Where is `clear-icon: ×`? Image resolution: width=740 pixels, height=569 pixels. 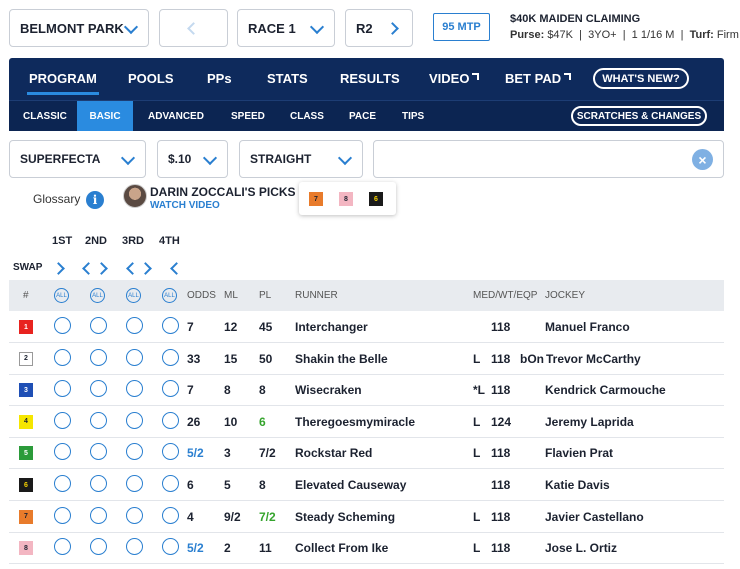 clear-icon: × is located at coordinates (702, 159).